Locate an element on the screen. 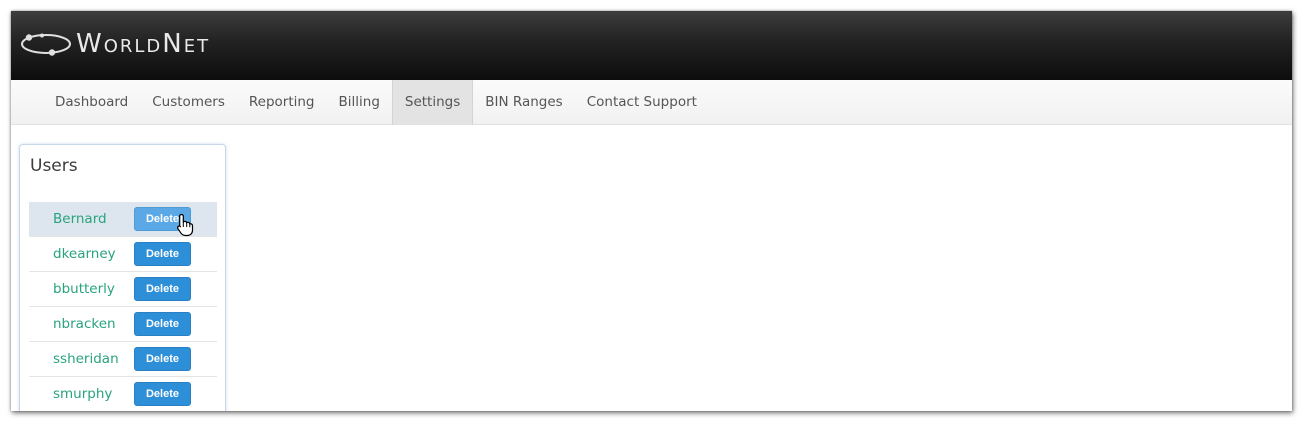 Image resolution: width=1310 pixels, height=430 pixels. nav-contact-support: Contact Support is located at coordinates (642, 102).